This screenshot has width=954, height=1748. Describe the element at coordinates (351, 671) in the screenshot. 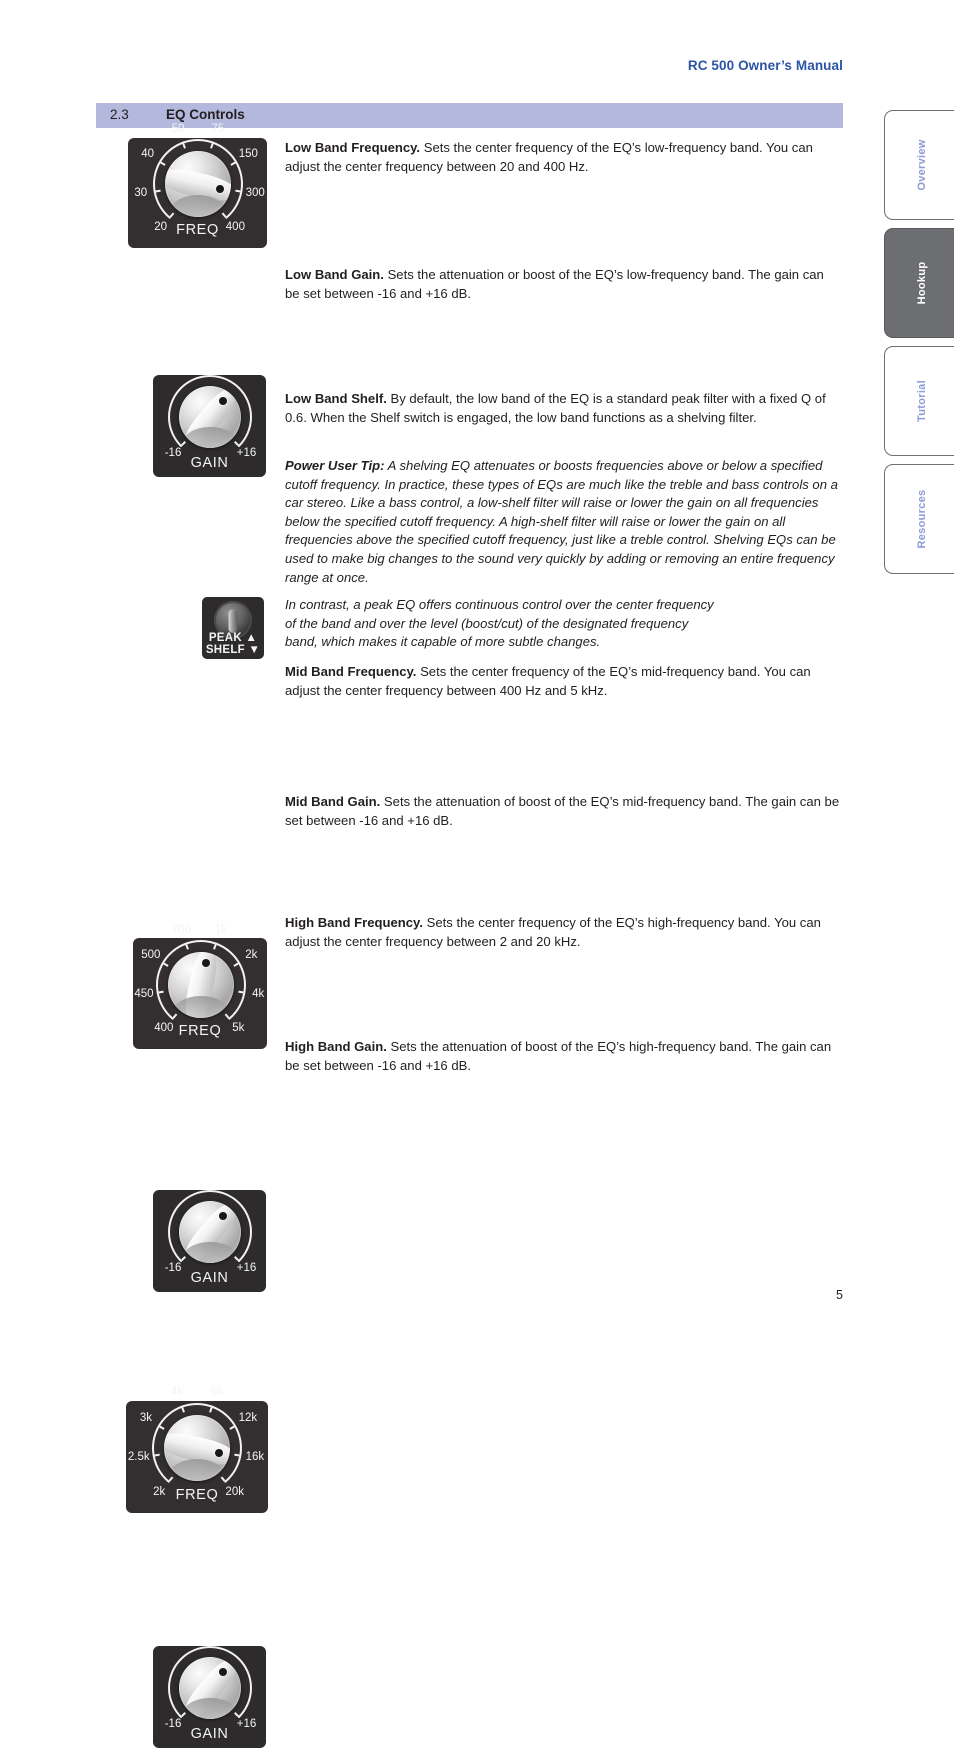

I see `mid-band-frequency-term: Mid Band Frequency.` at that location.